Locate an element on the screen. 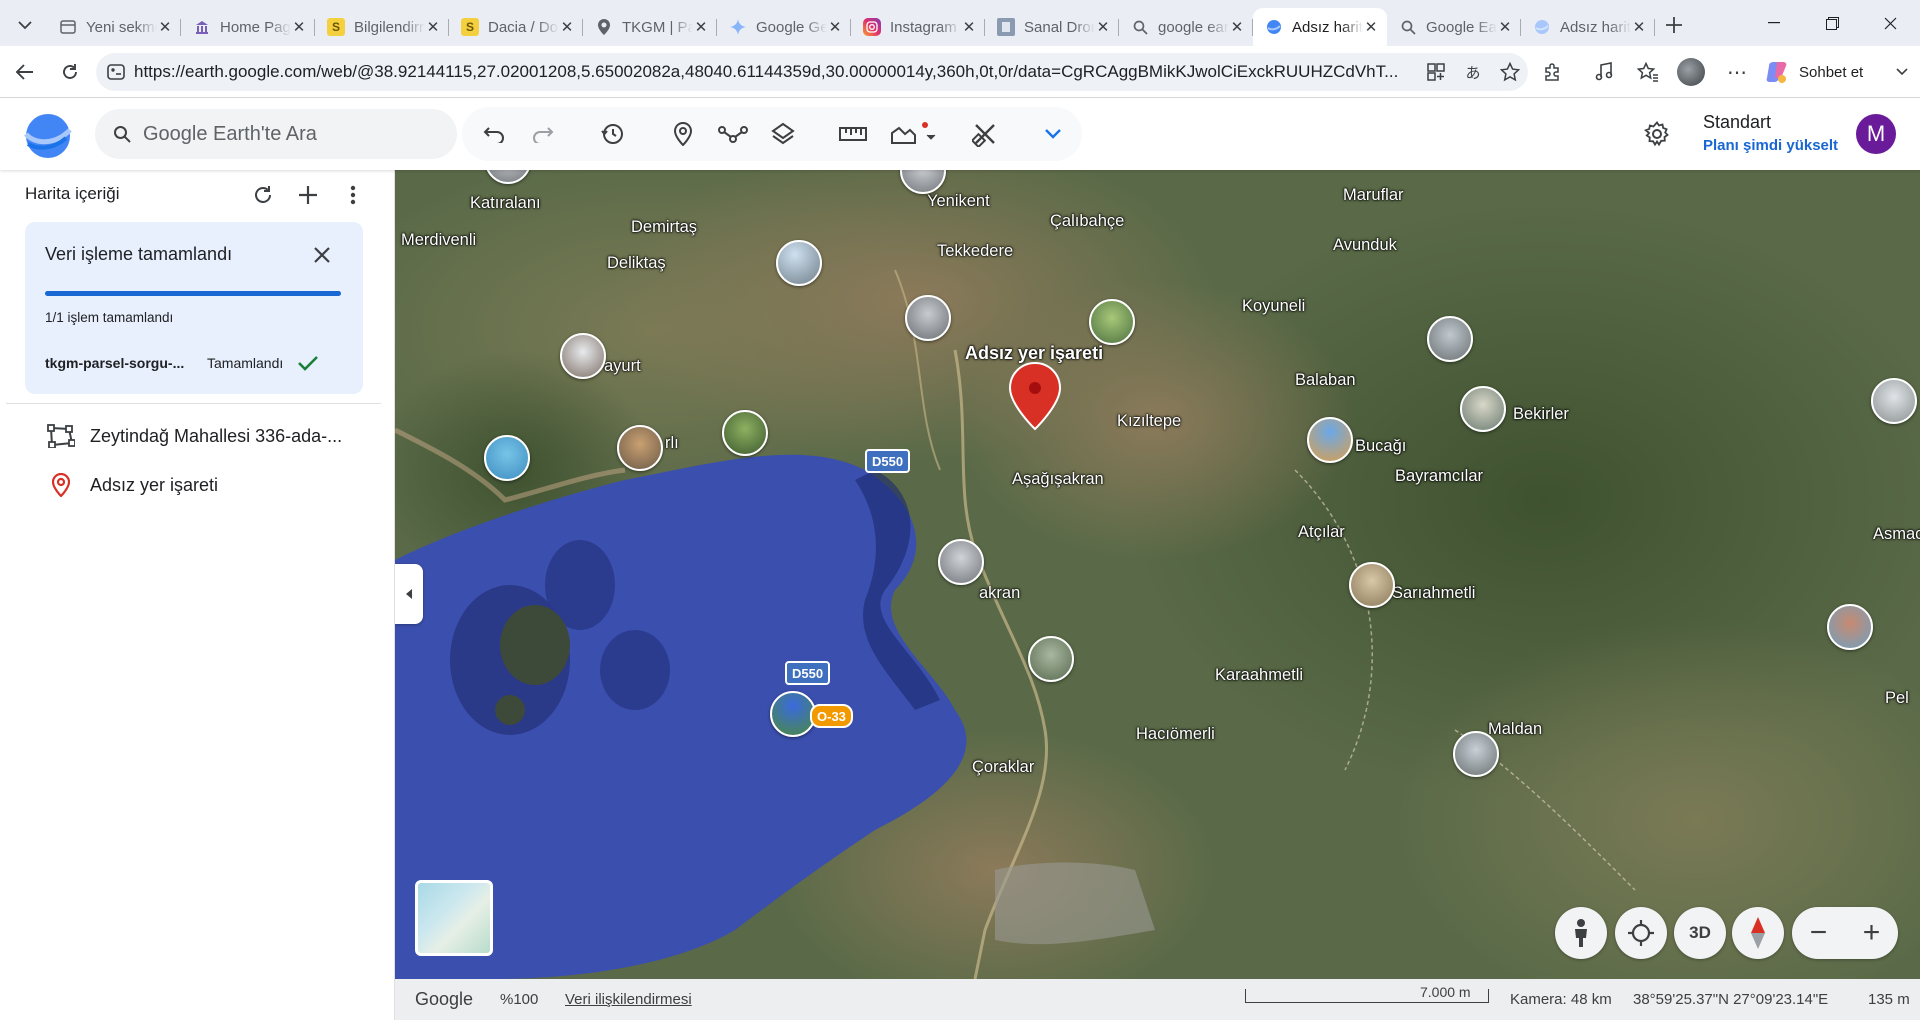 This screenshot has height=1020, width=1920. earth-search-box is located at coordinates (276, 134).